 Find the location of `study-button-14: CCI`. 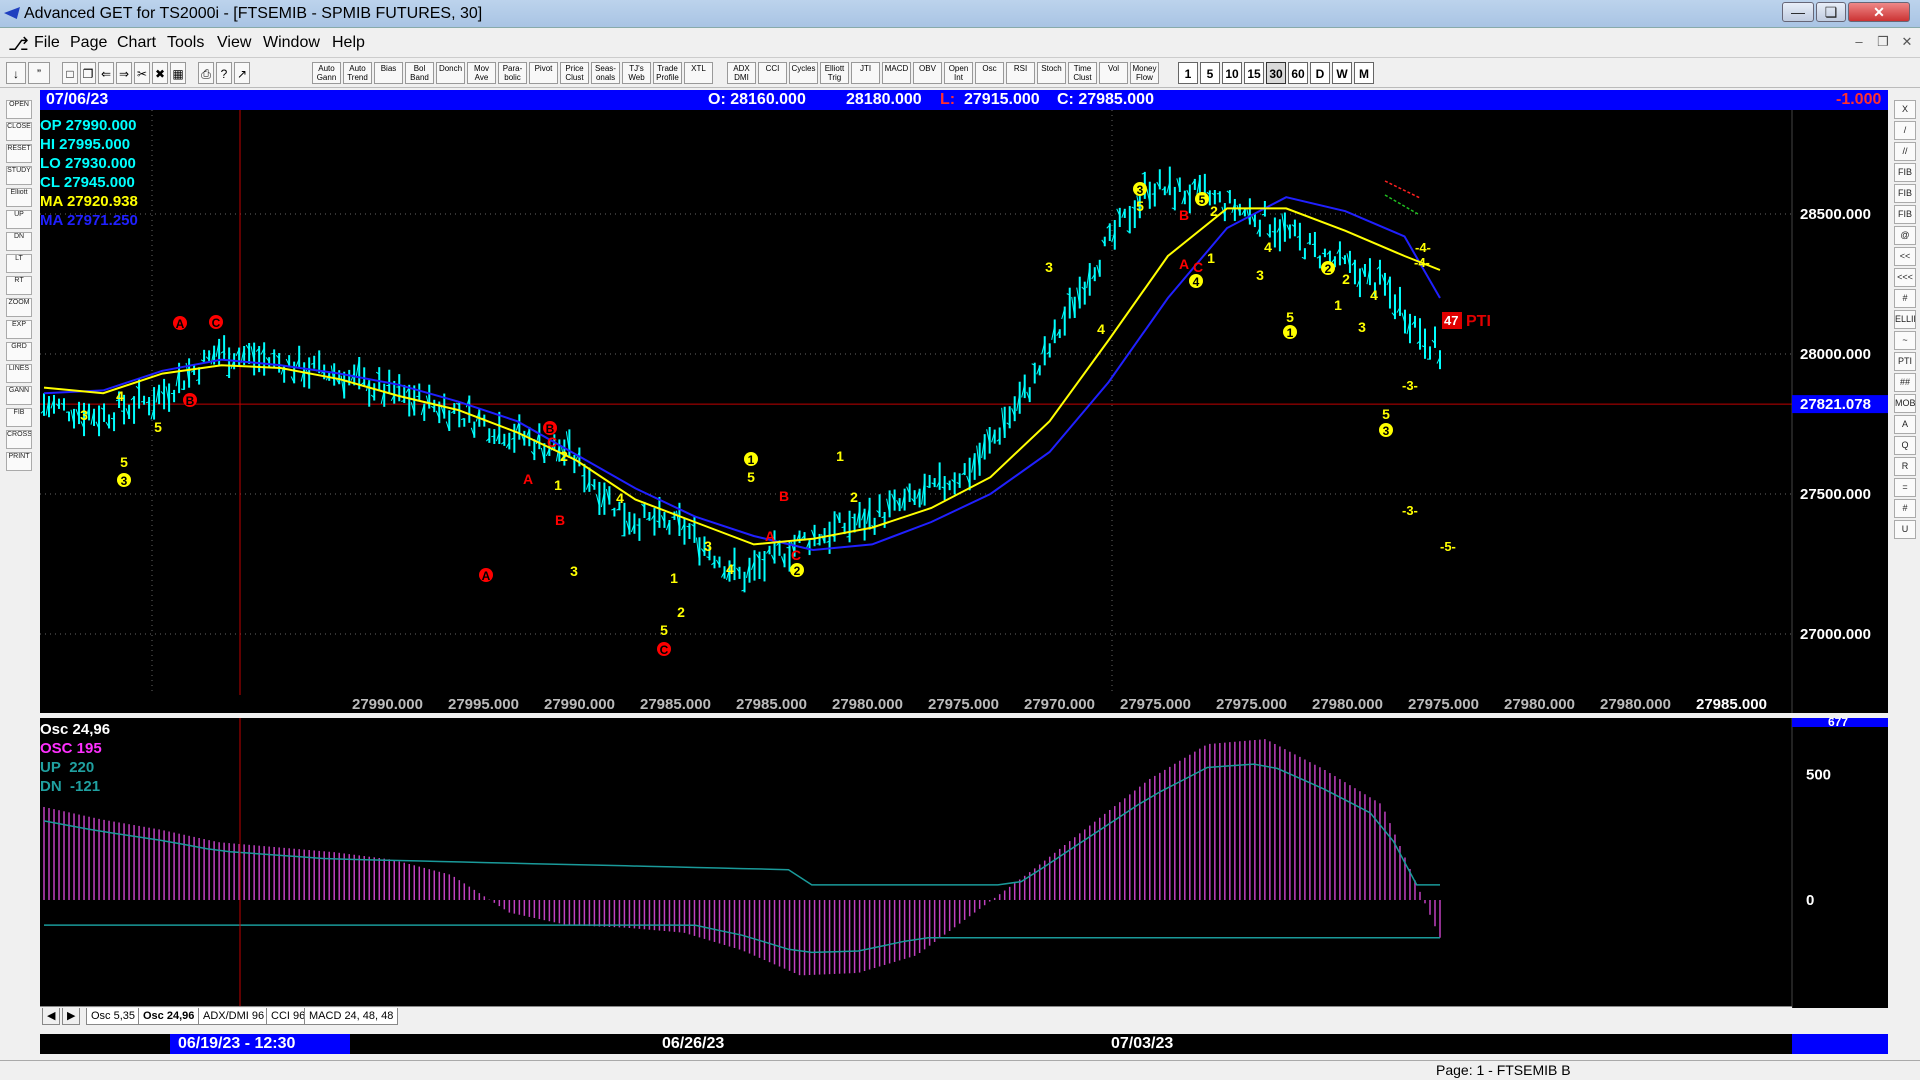

study-button-14: CCI is located at coordinates (772, 73).